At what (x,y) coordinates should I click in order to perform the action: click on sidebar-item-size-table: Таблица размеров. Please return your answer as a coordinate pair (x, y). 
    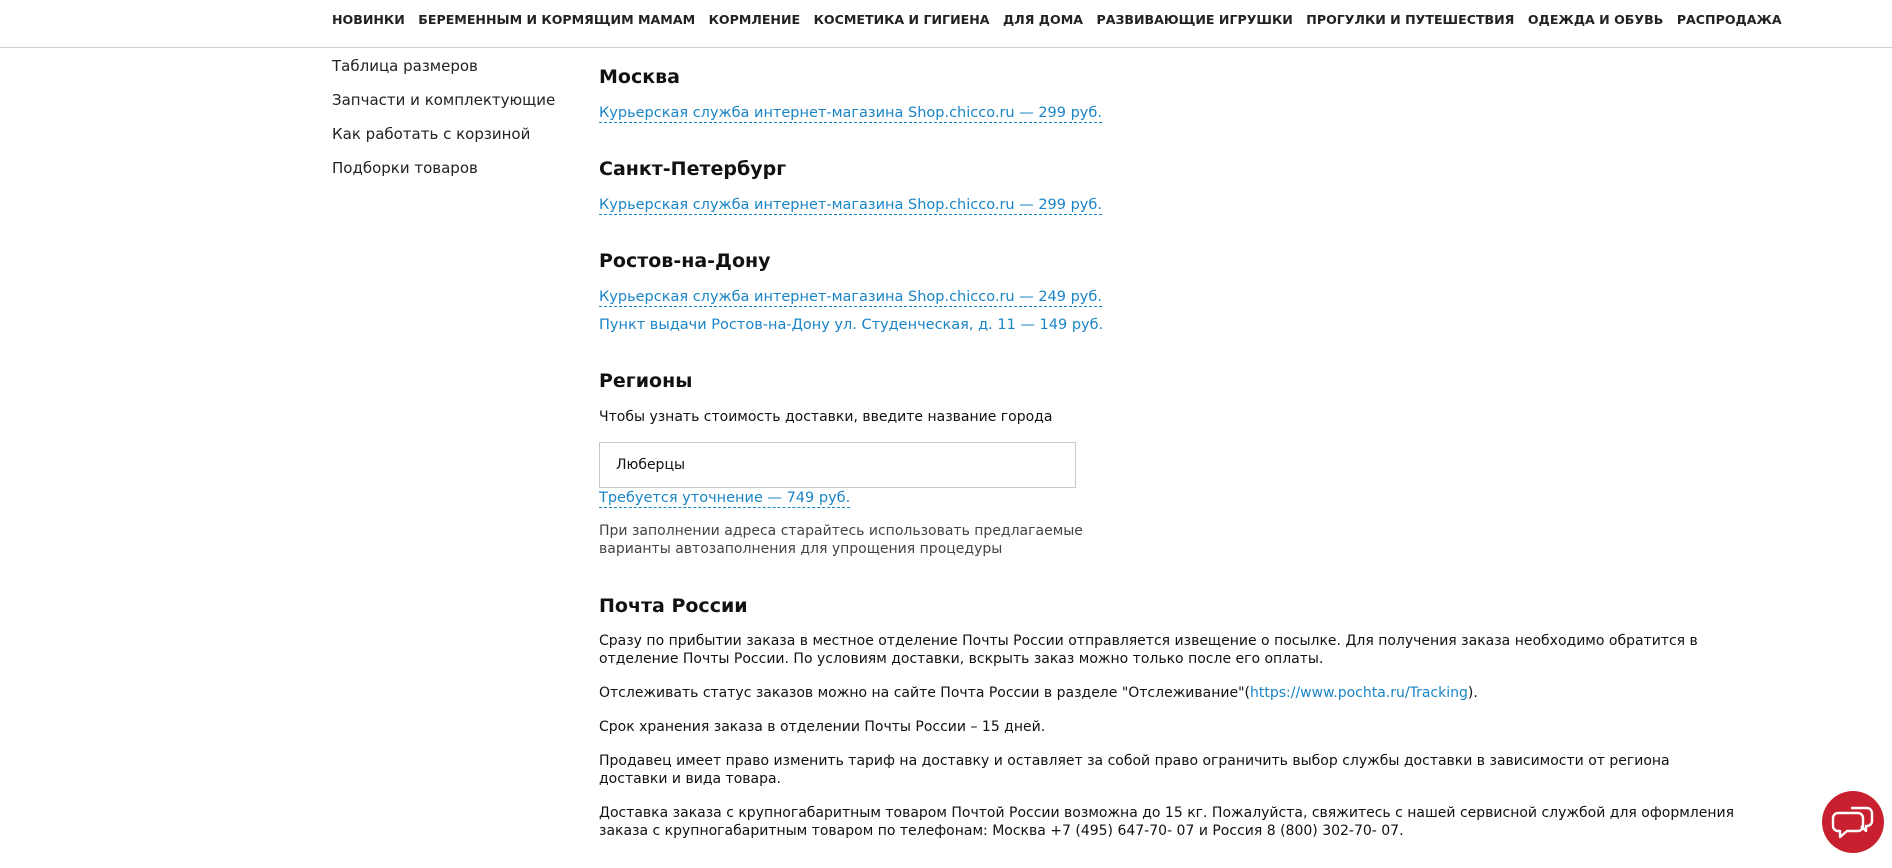
    Looking at the image, I should click on (443, 73).